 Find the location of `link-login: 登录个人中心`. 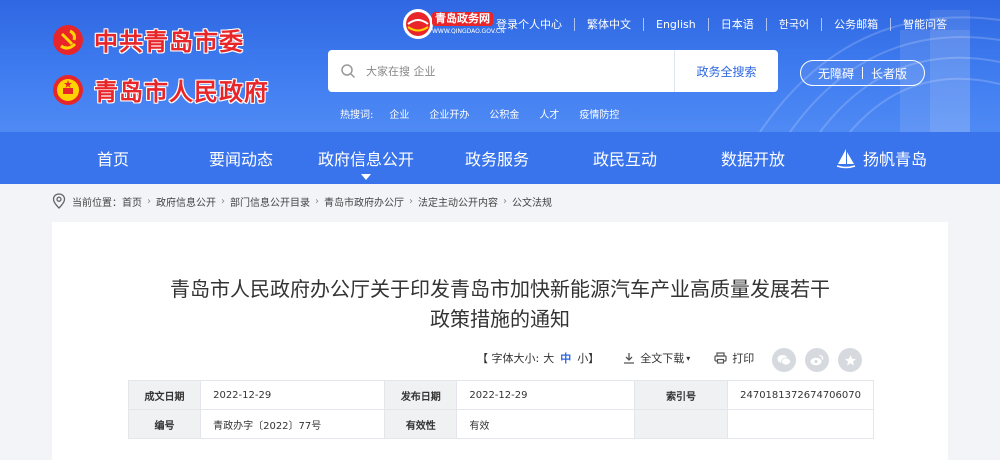

link-login: 登录个人中心 is located at coordinates (529, 24).